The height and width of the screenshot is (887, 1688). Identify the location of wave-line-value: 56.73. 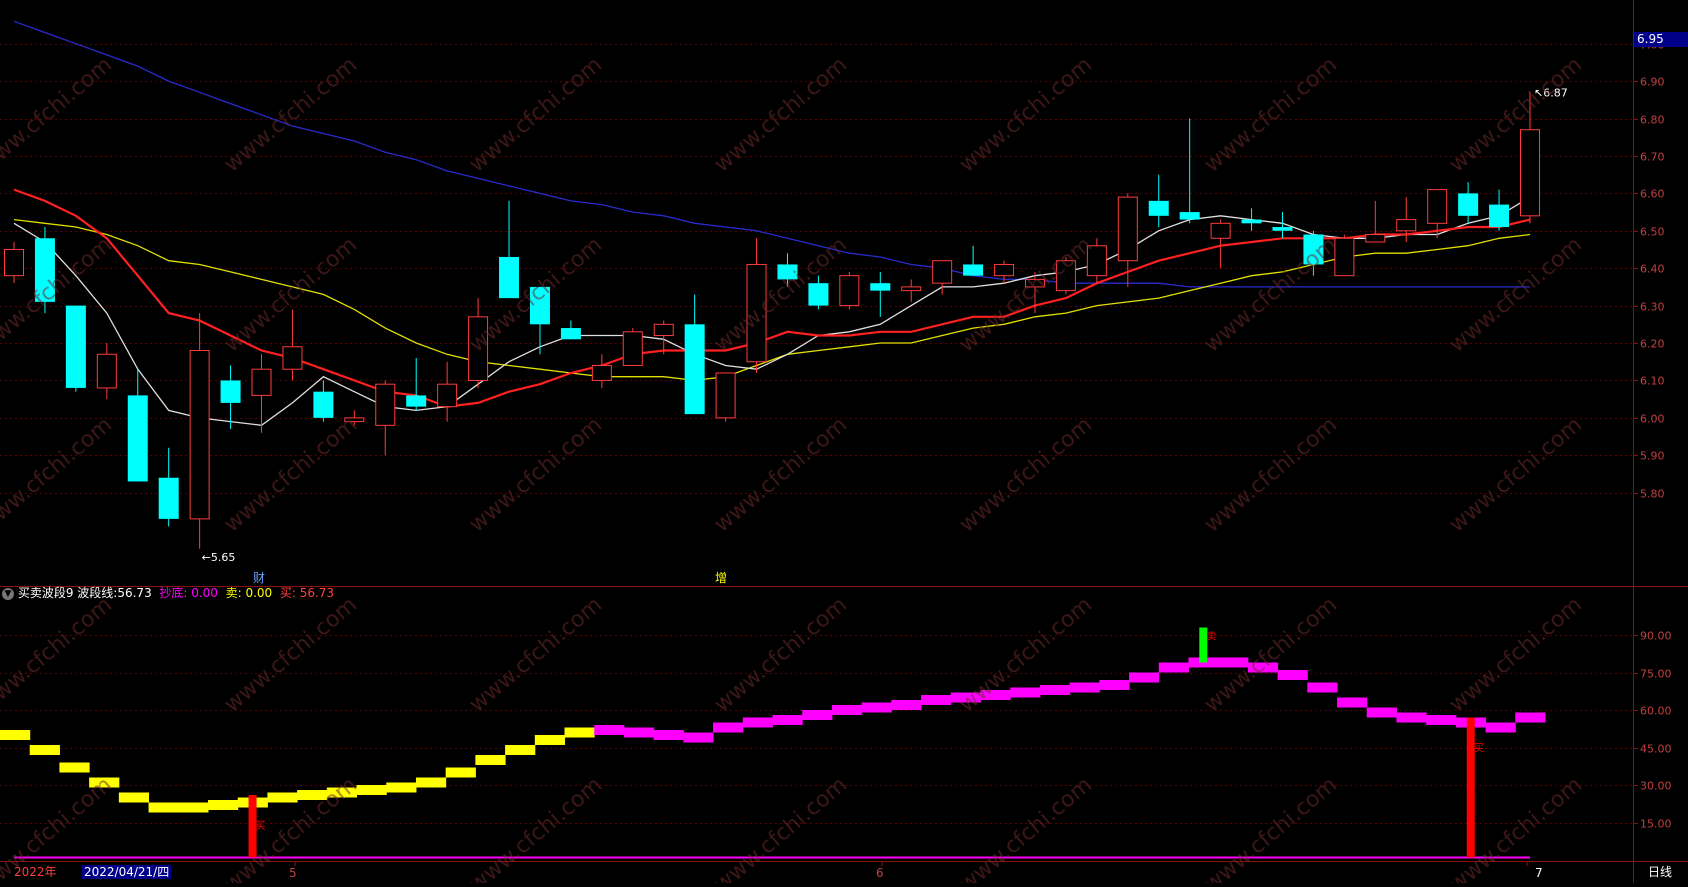
(134, 593).